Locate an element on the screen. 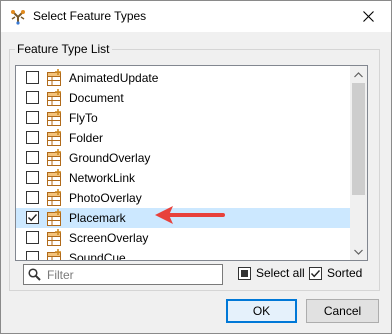  list-item: NetworkLink is located at coordinates (183, 178).